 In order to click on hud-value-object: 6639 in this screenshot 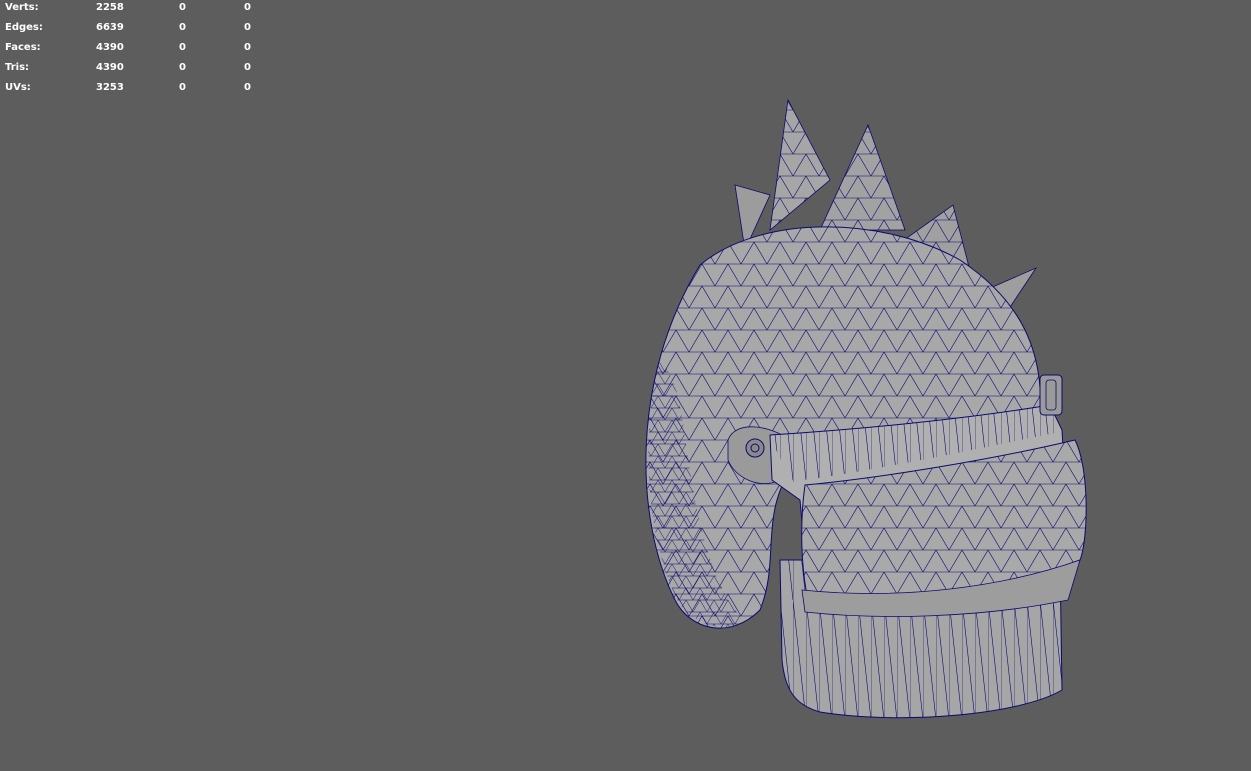, I will do `click(110, 27)`.